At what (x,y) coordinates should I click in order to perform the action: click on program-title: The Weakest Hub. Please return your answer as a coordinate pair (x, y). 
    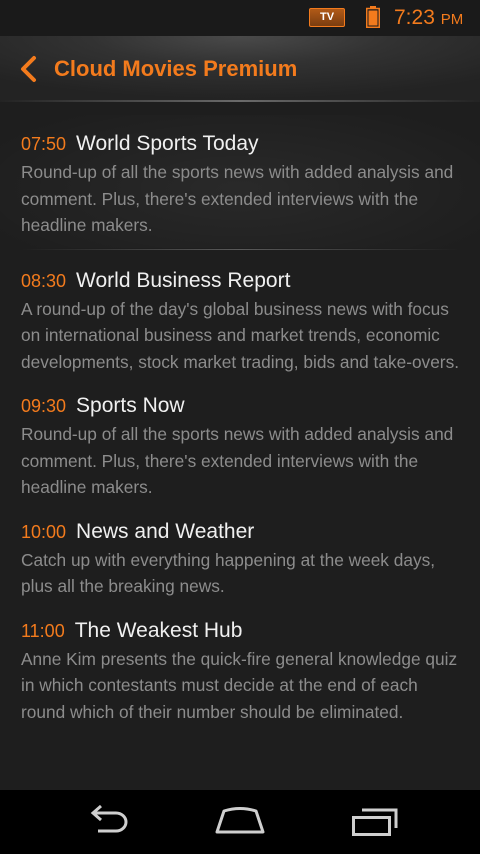
    Looking at the image, I should click on (158, 630).